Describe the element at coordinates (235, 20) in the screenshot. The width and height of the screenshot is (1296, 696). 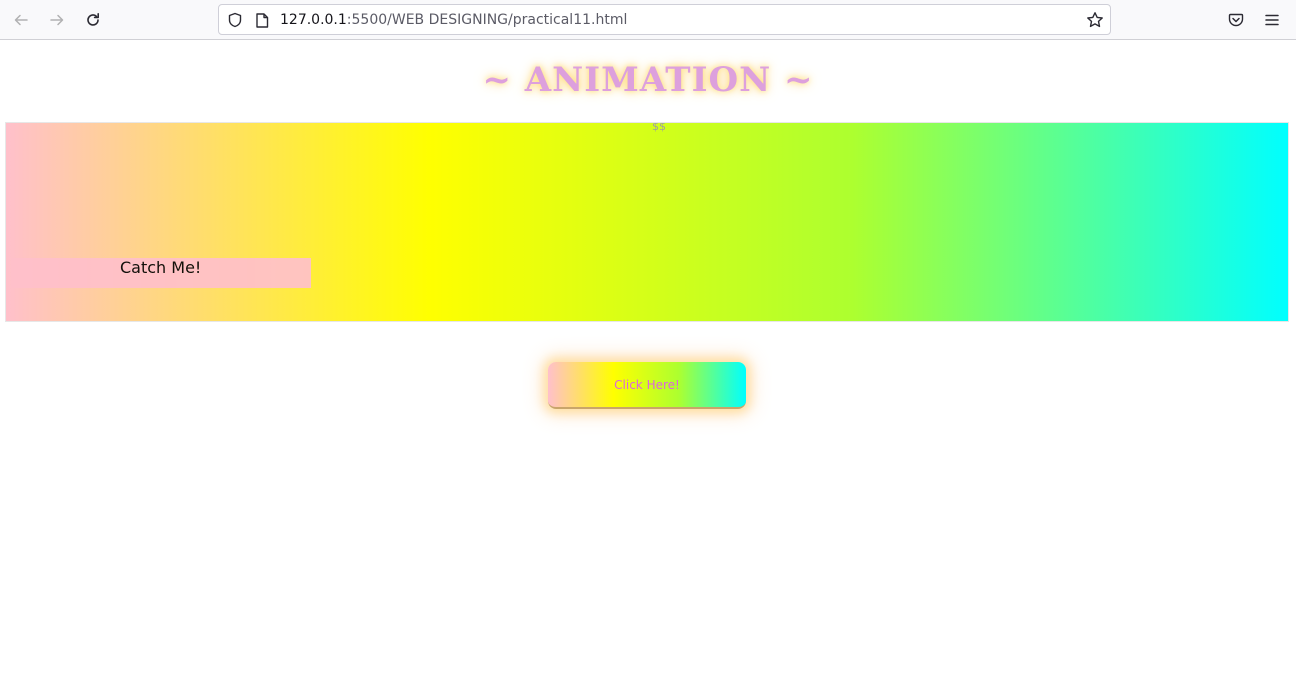
I see `shield-icon` at that location.